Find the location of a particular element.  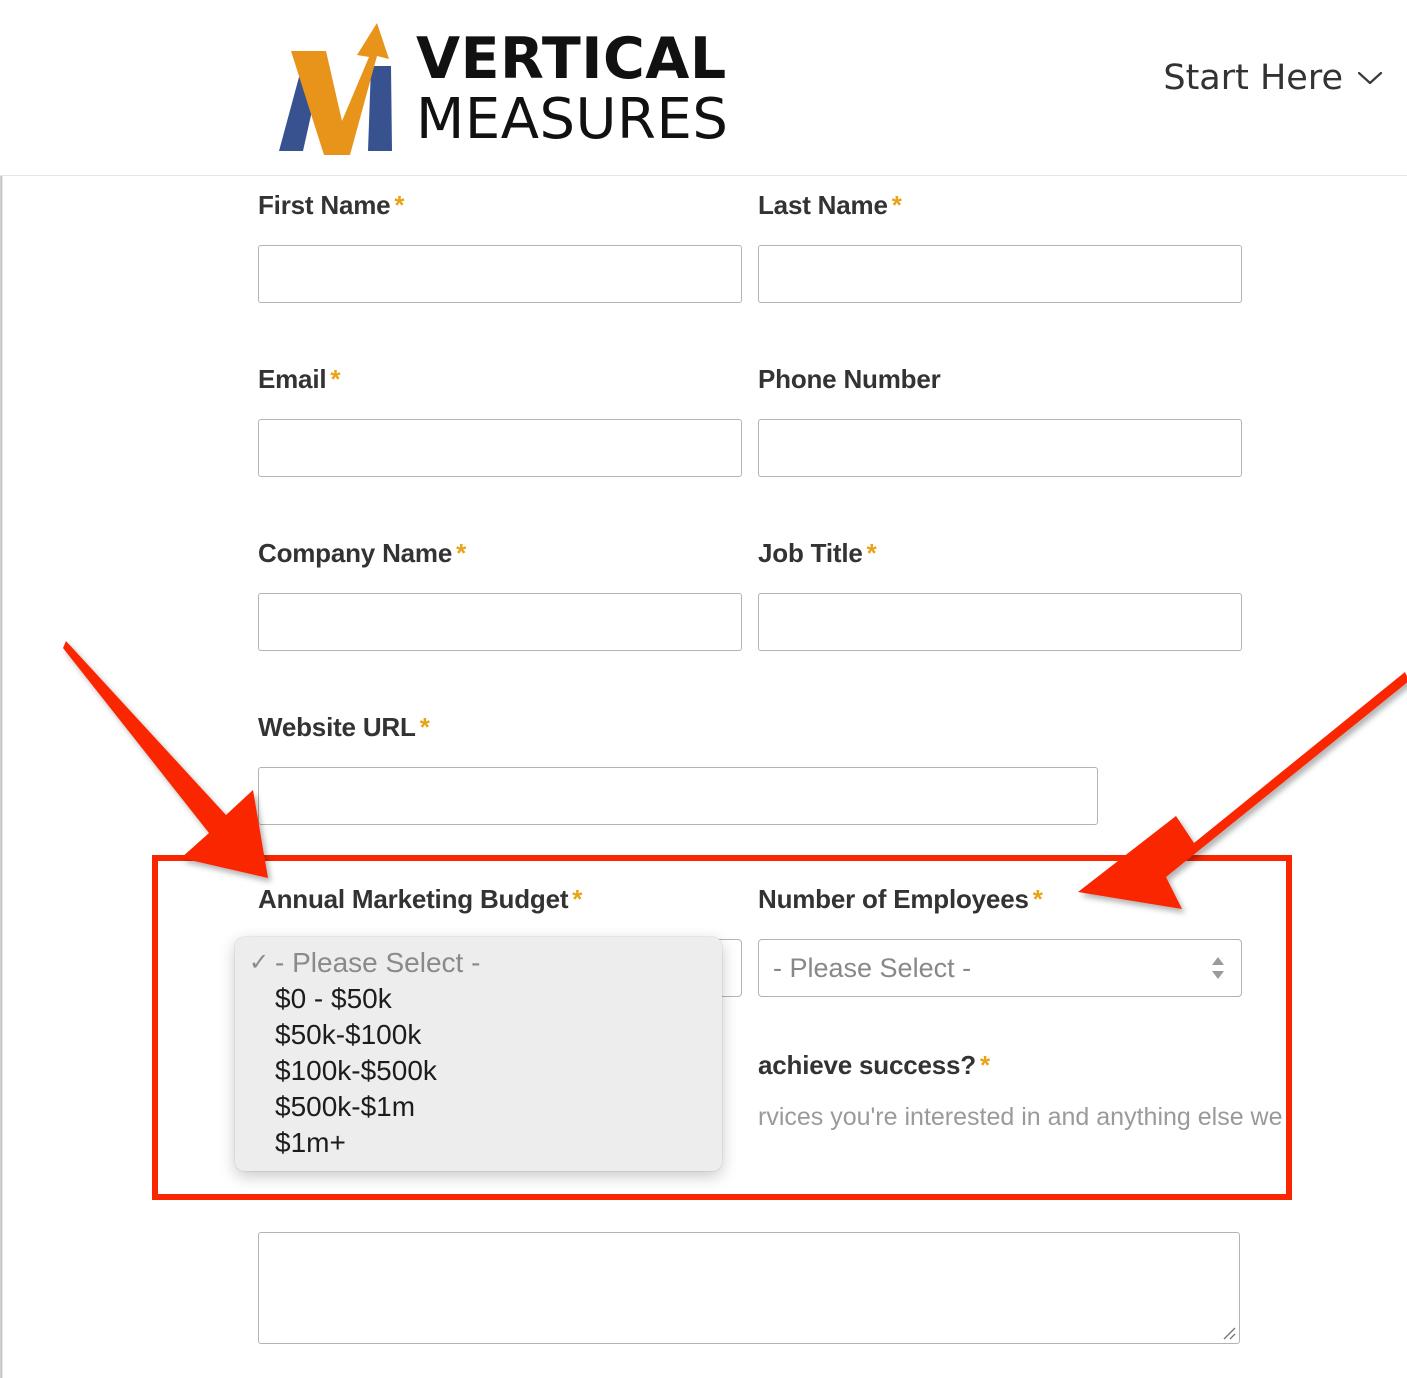

arrow-to-number-of-employees is located at coordinates (1242, 790).